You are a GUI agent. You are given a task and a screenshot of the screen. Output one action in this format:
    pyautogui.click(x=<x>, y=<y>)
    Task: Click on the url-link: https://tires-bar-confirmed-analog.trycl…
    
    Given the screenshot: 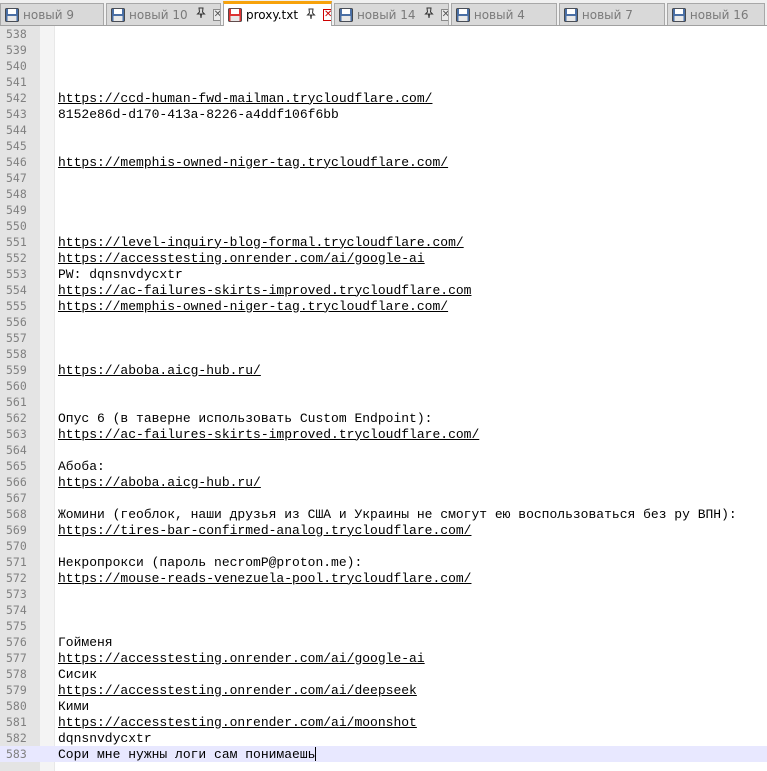 What is the action you would take?
    pyautogui.click(x=264, y=530)
    